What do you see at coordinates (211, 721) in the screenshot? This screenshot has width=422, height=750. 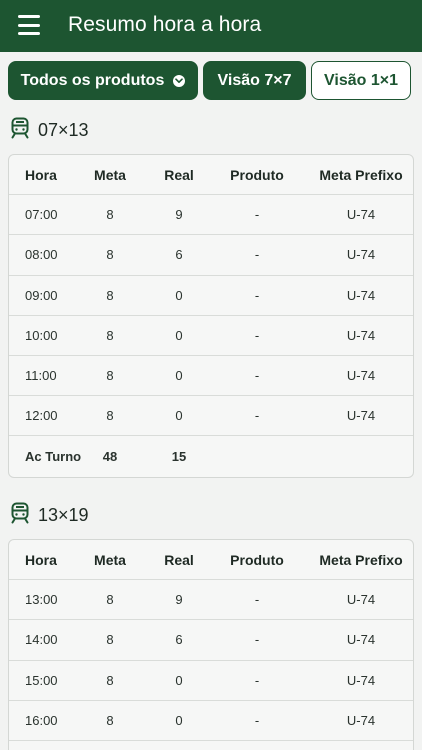 I see `table-row: 16:00 8 0 - U-74` at bounding box center [211, 721].